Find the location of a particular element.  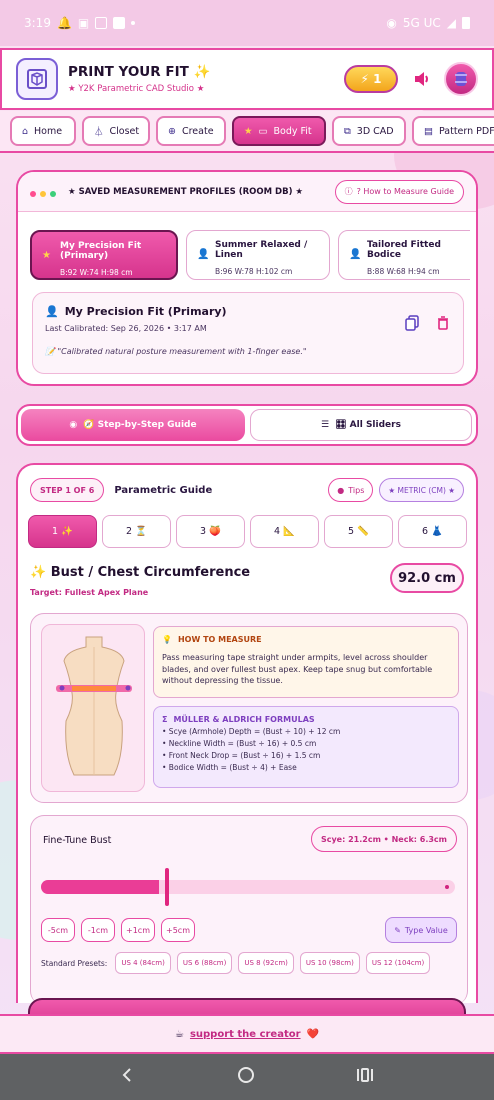

home-circle-icon is located at coordinates (246, 1077).